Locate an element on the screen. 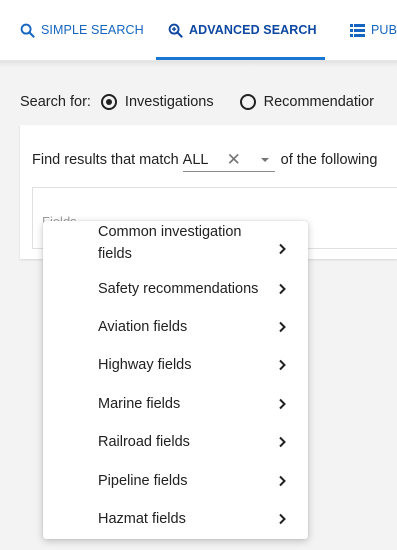 This screenshot has height=550, width=397. menu-item-highway-fields: Highway fields is located at coordinates (175, 365).